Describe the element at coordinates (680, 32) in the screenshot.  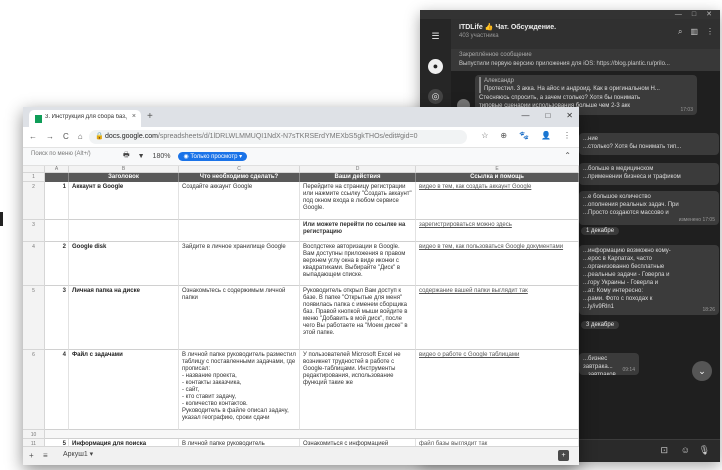
I see `search-icon: ⌕` at that location.